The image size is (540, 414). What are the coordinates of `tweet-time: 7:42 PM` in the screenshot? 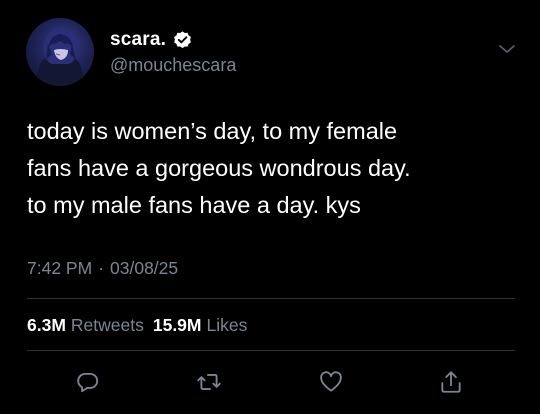 It's located at (60, 268).